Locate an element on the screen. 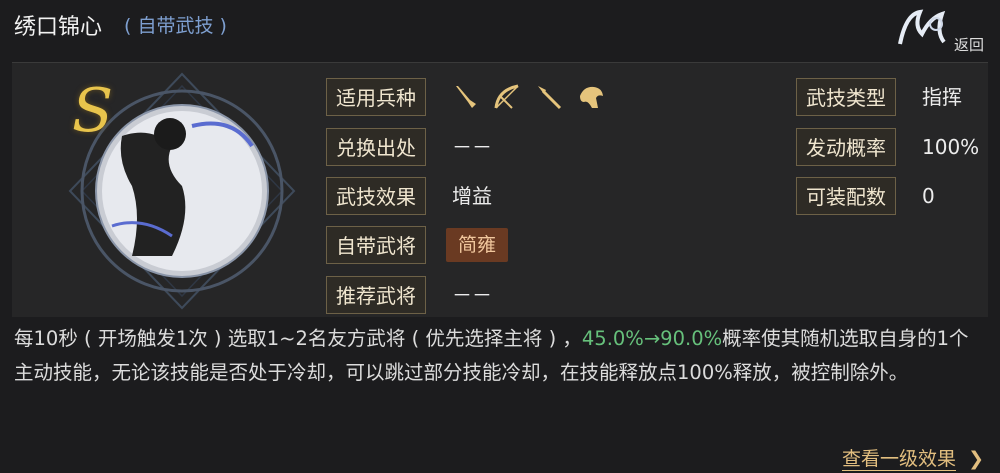 This screenshot has height=473, width=1000. label-equip-count: 可装配数 is located at coordinates (846, 196).